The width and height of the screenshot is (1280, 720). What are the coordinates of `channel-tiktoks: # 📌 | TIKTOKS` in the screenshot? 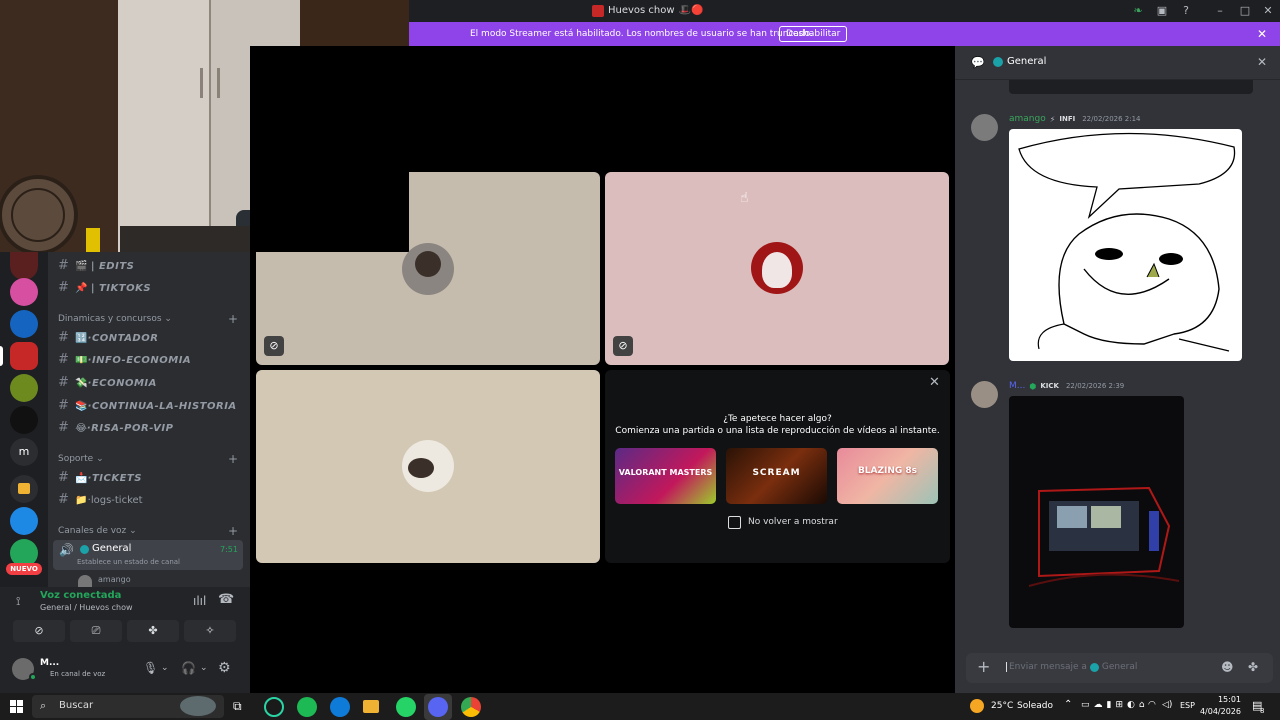 It's located at (104, 288).